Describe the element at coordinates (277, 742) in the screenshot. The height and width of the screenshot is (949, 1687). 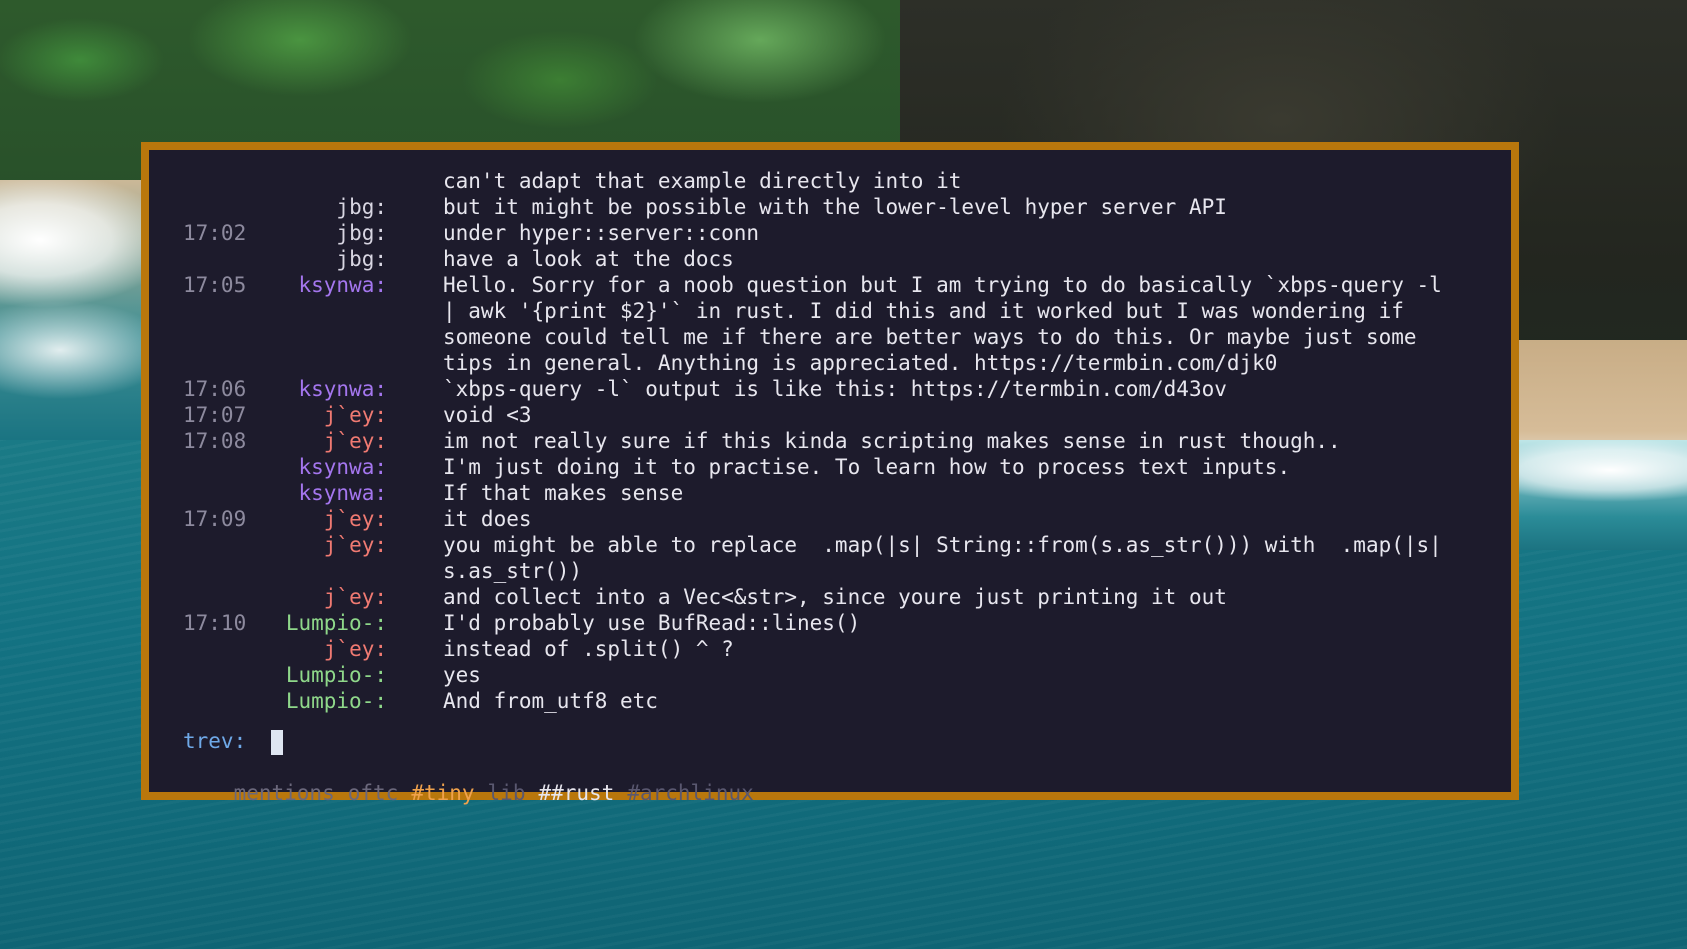
I see `text-cursor` at that location.